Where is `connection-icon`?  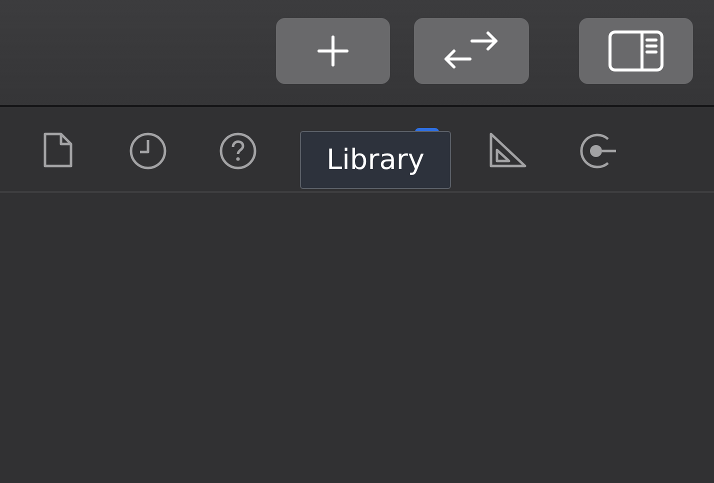 connection-icon is located at coordinates (598, 151).